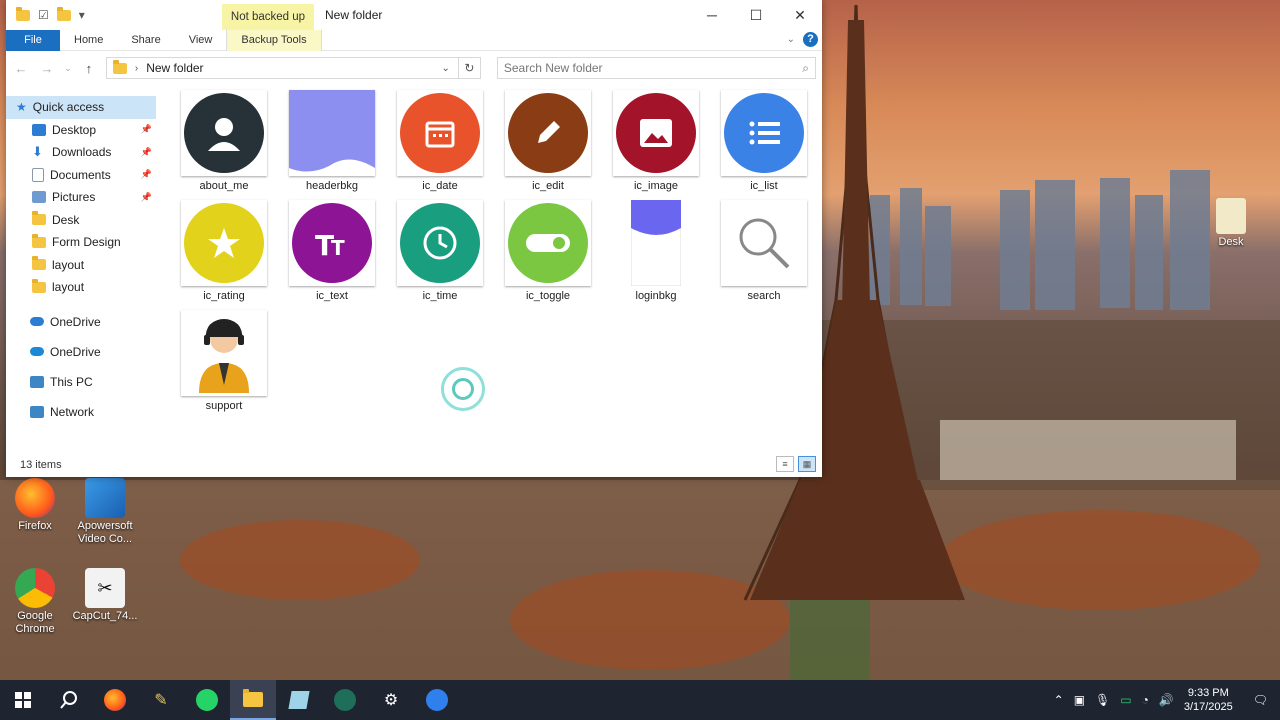  Describe the element at coordinates (161, 700) in the screenshot. I see `taskbar-tools: ✎` at that location.